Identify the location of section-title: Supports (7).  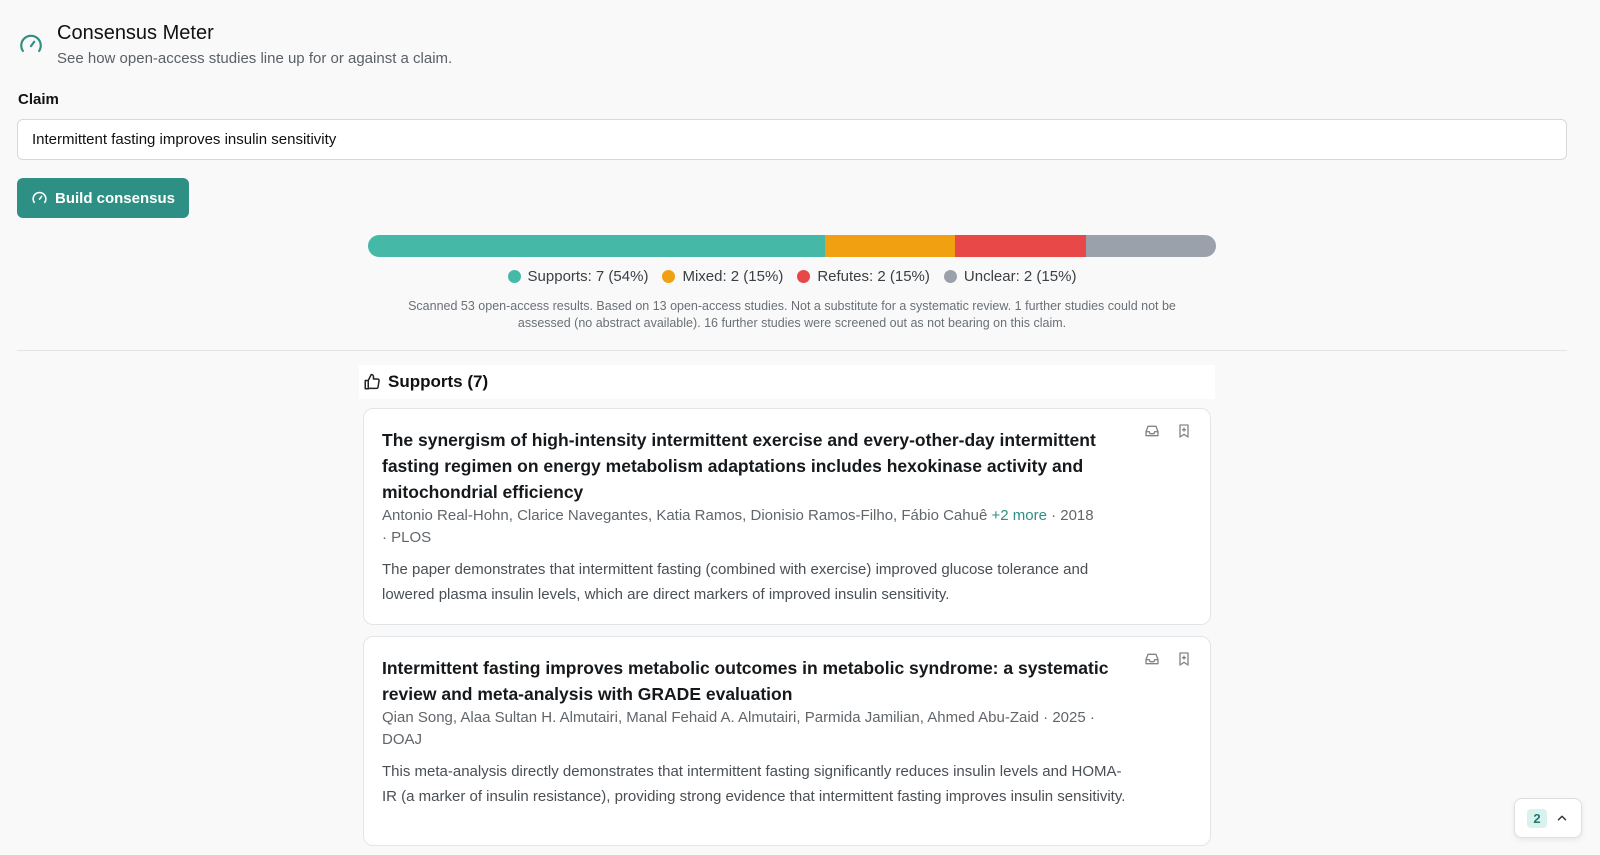
(438, 381).